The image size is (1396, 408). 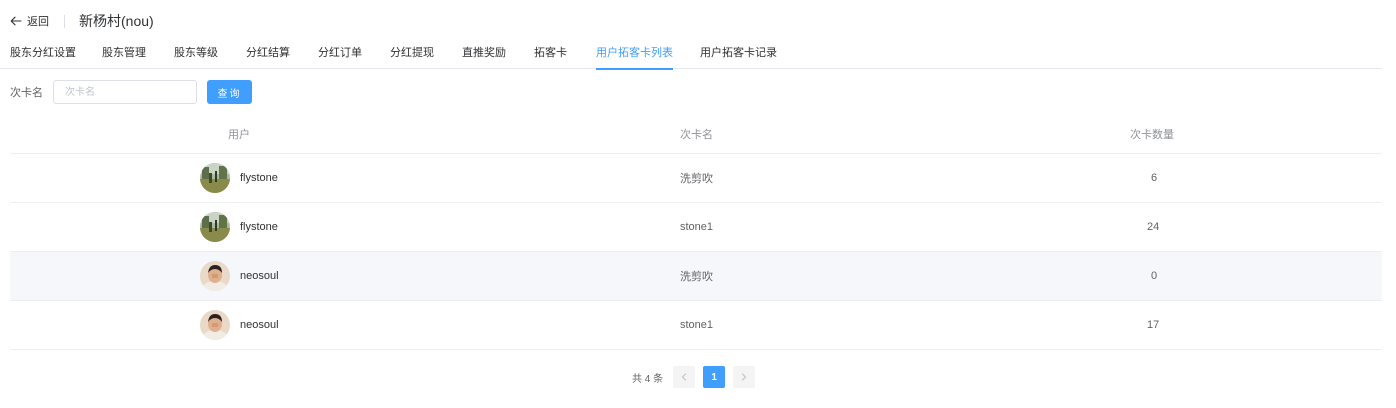 What do you see at coordinates (64, 21) in the screenshot?
I see `header-divider` at bounding box center [64, 21].